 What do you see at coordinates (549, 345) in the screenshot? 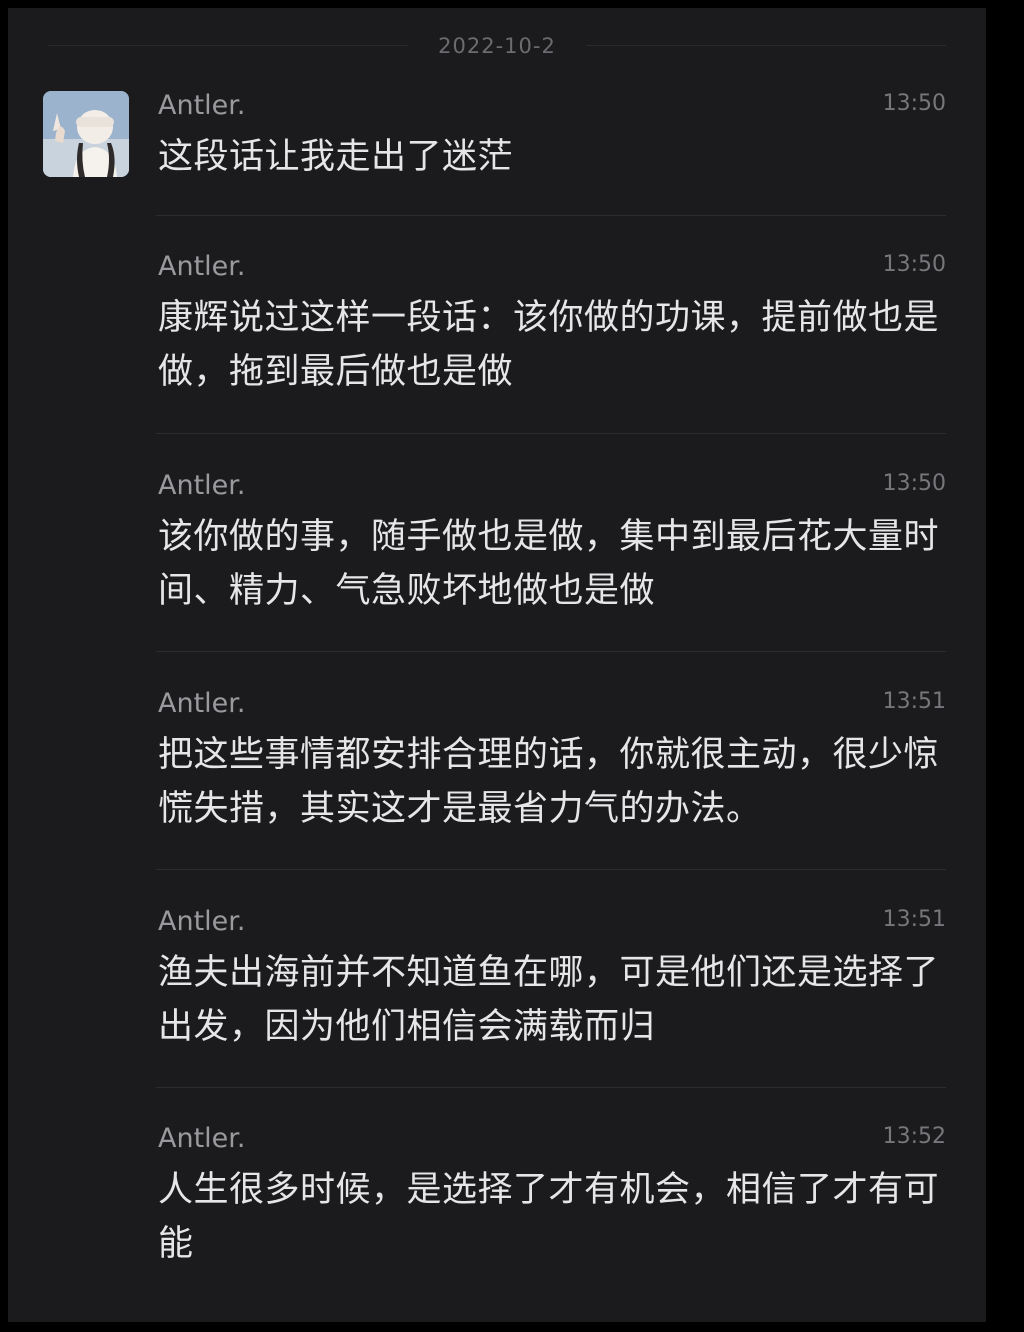
I see `message-text: 康辉说过这样一段话：该你做的功课，提前做也是做，拖到最后做也是做` at bounding box center [549, 345].